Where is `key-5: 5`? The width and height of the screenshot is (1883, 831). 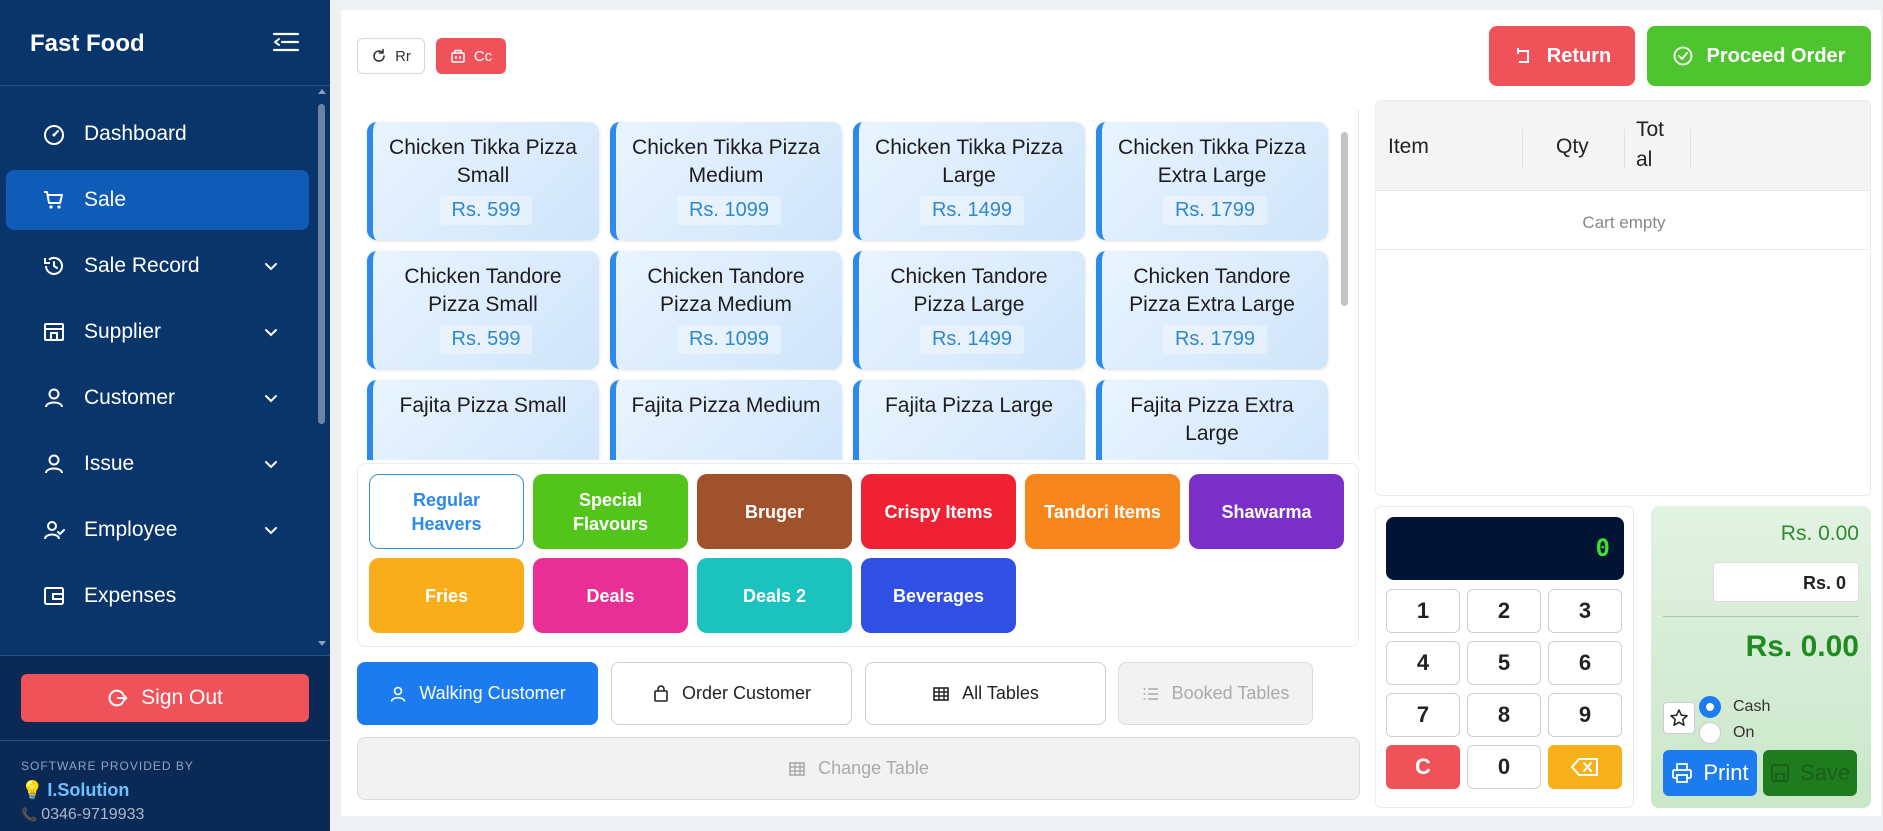 key-5: 5 is located at coordinates (1504, 663).